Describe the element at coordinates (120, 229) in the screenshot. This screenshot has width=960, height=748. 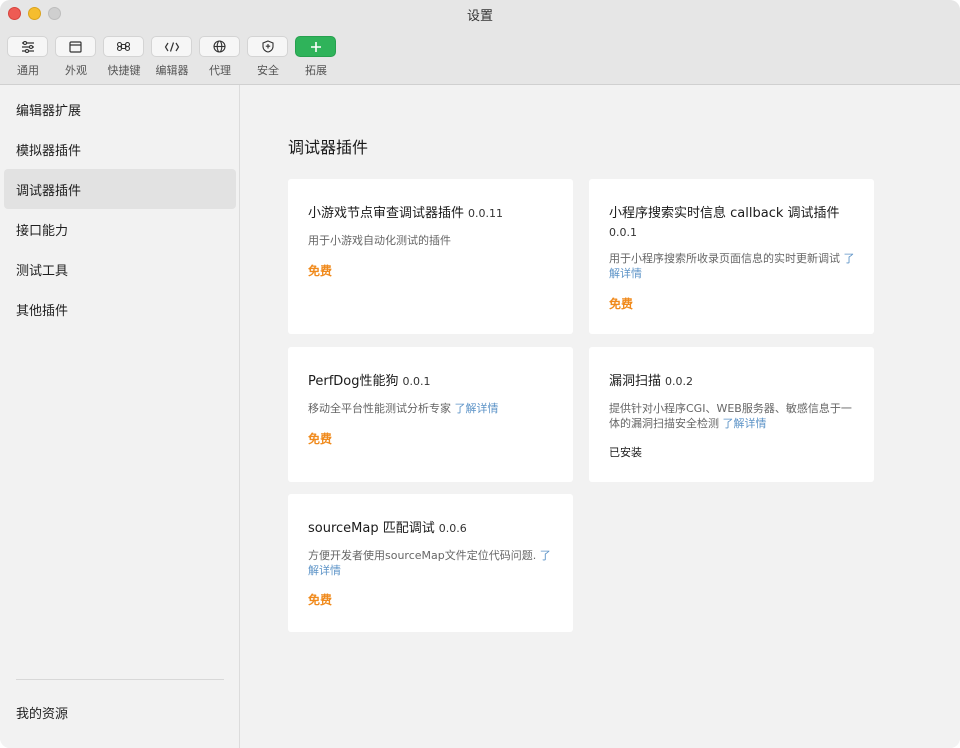
I see `sidebar-item-api-capabilities: 接口能力` at that location.